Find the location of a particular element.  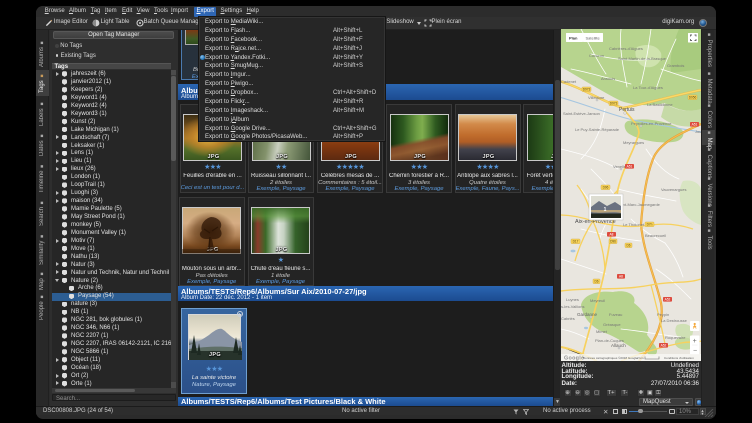

svg-text: Google is located at coordinates (574, 359).